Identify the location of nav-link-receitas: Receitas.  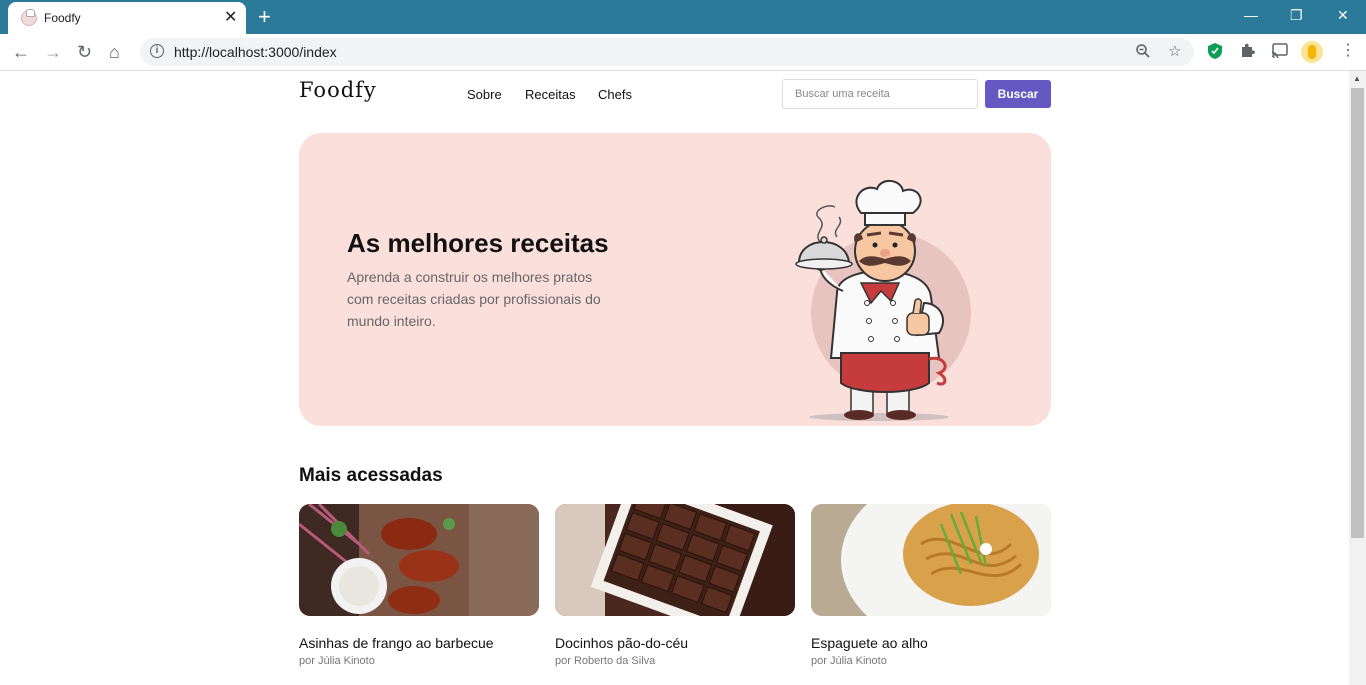
(550, 94).